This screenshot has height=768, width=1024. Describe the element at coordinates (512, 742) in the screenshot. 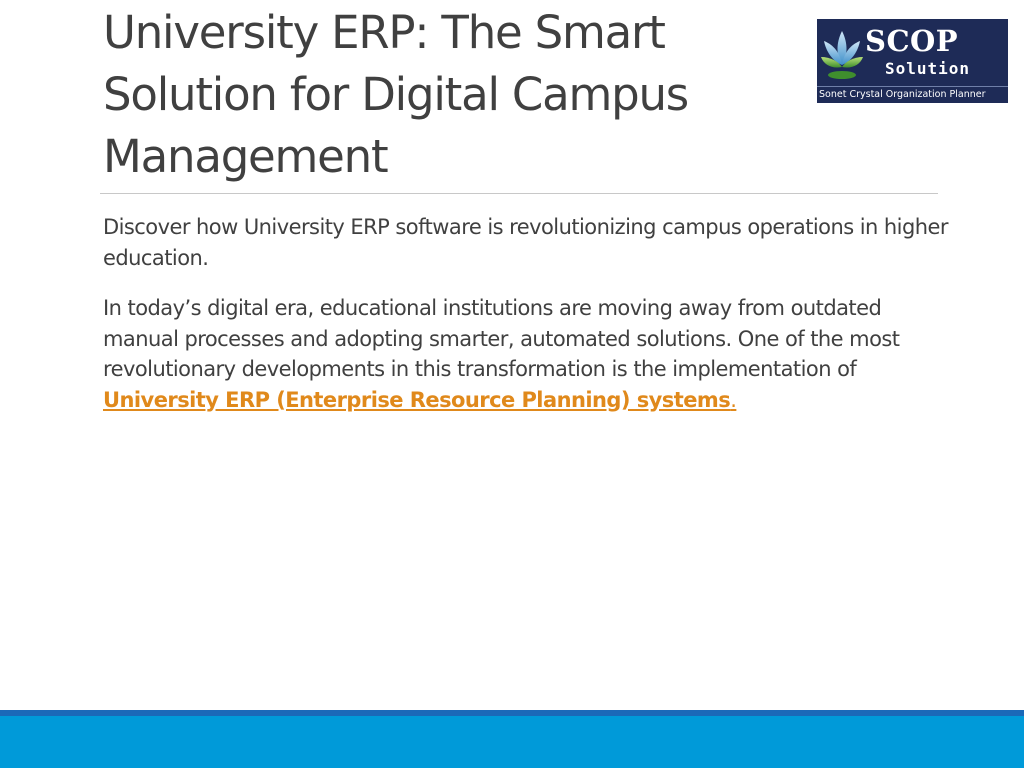

I see `footer-band` at that location.